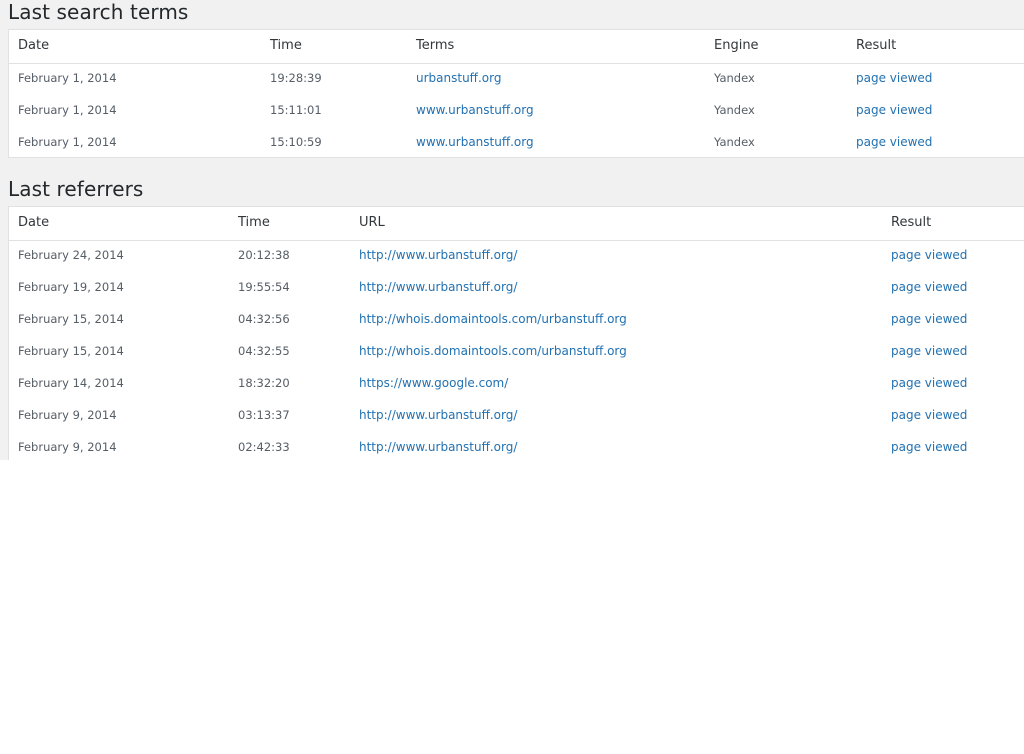  What do you see at coordinates (736, 45) in the screenshot?
I see `column-header-engine: Engine` at bounding box center [736, 45].